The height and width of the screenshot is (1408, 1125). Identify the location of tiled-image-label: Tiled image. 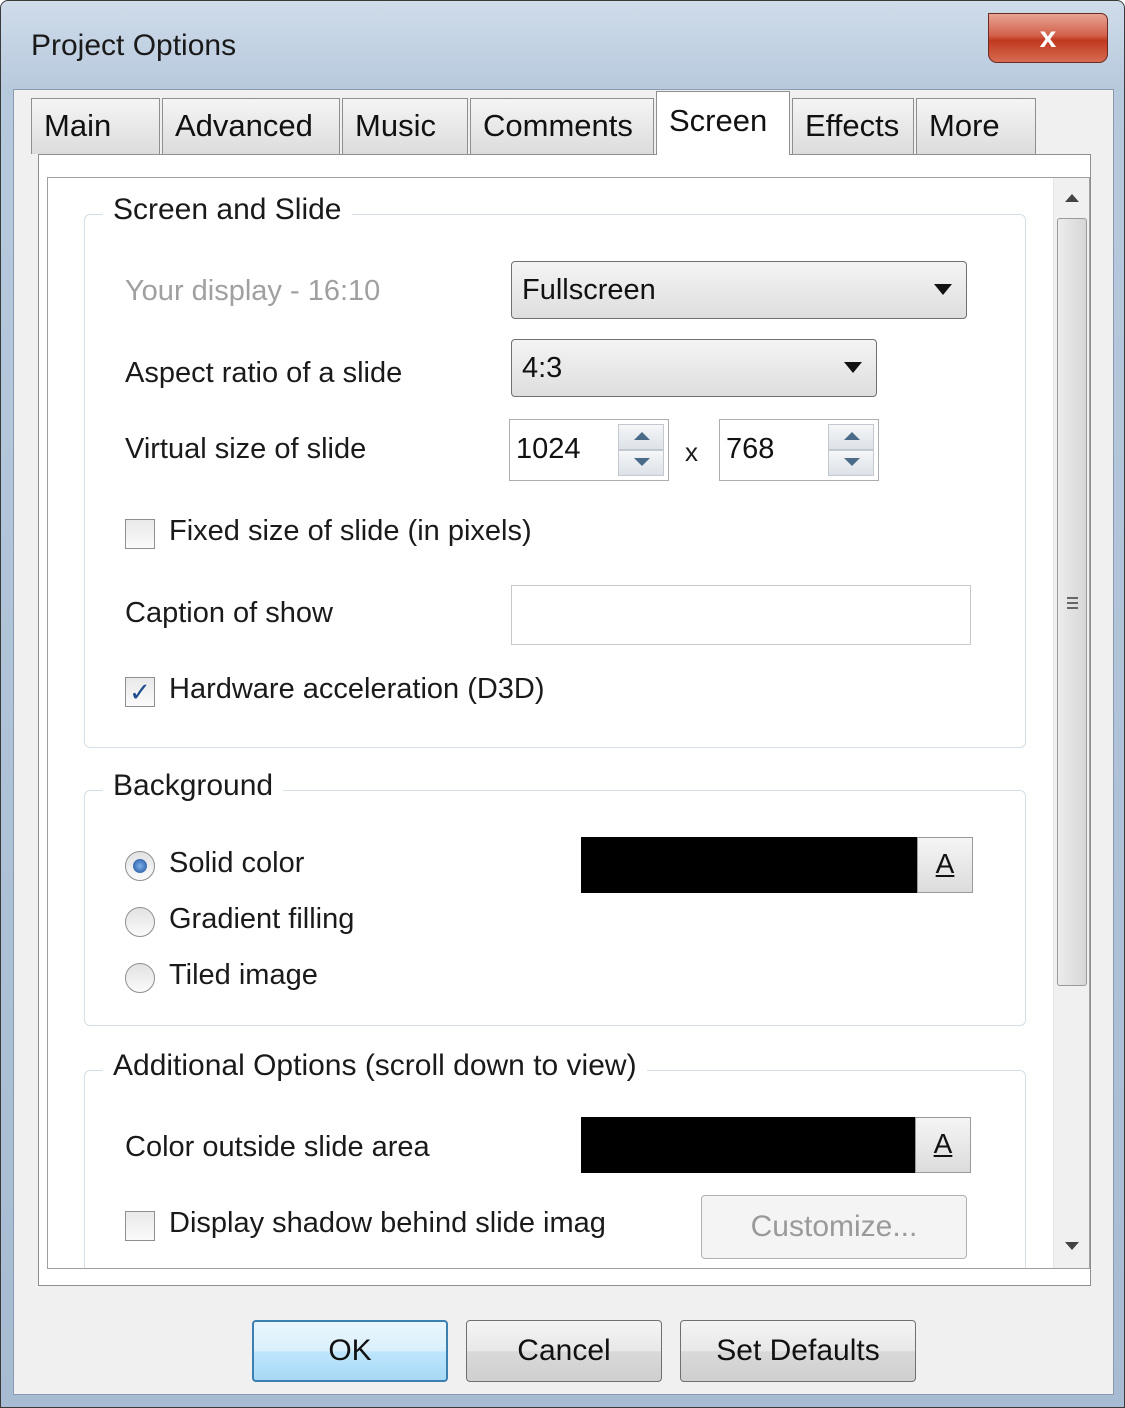
(243, 975).